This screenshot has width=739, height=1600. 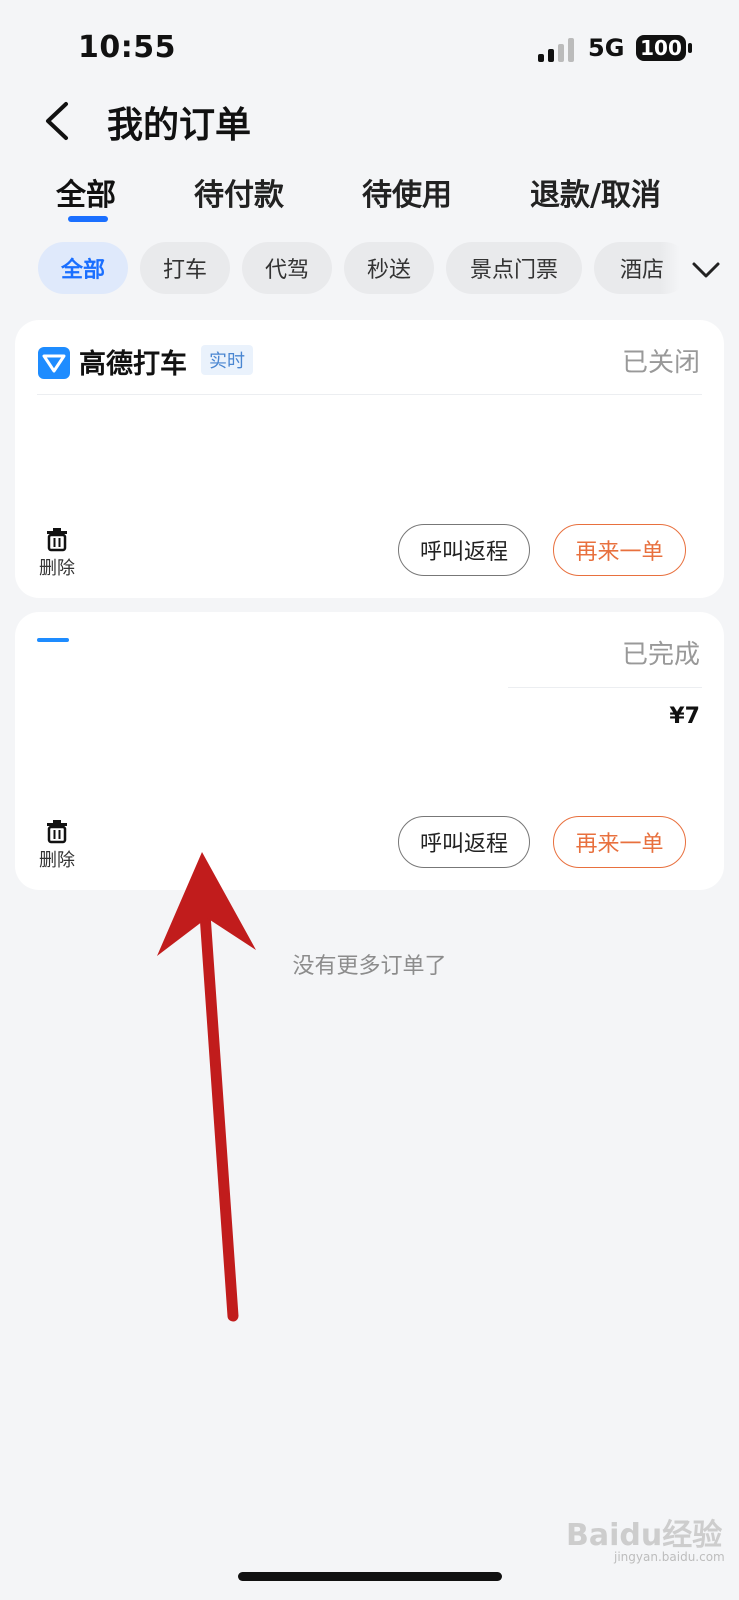 What do you see at coordinates (407, 192) in the screenshot?
I see `tab-to-use: 待使用` at bounding box center [407, 192].